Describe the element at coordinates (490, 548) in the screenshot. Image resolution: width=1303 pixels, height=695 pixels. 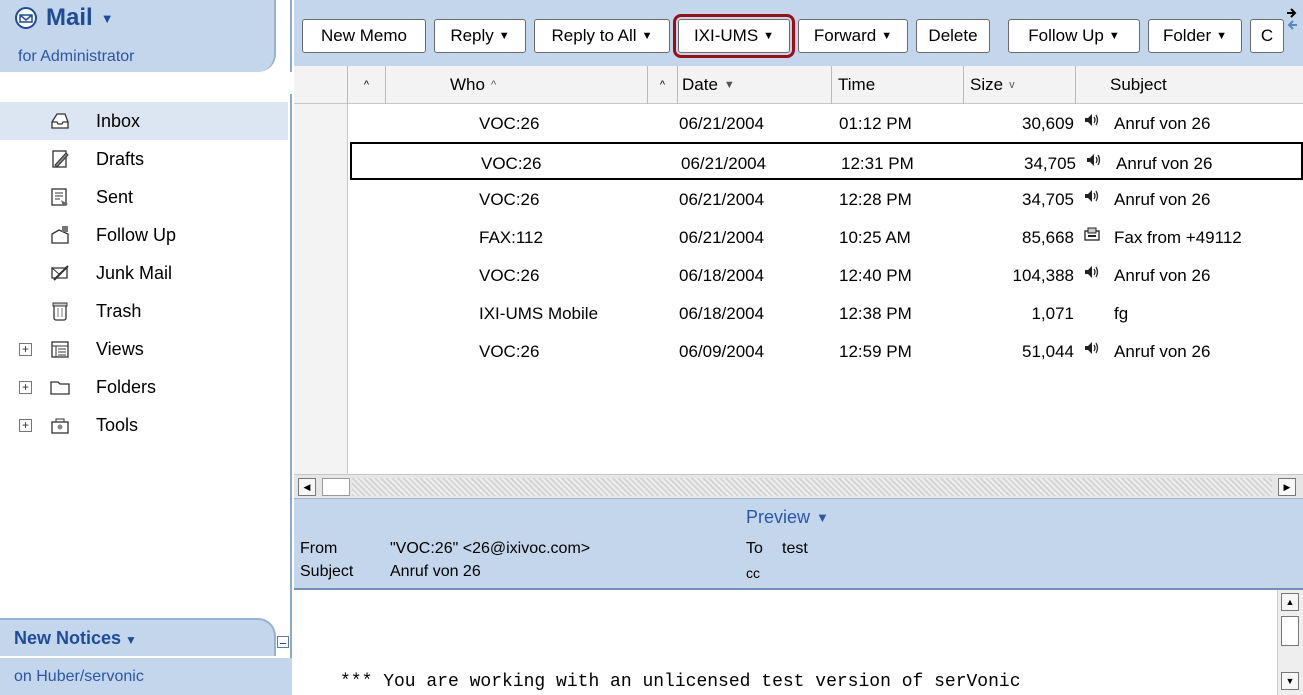
I see `from-value: "VOC:26" <26@ixivoc.com>` at that location.